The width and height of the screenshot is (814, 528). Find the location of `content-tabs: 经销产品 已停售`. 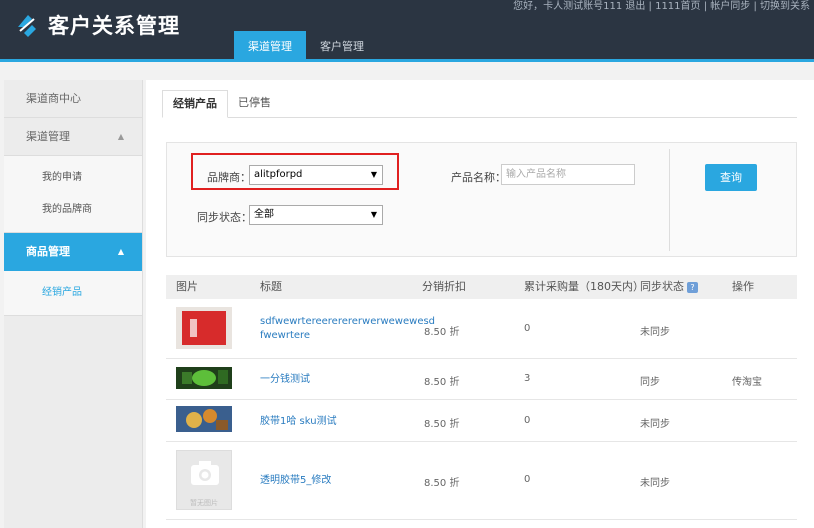

content-tabs: 经销产品 已停售 is located at coordinates (479, 104).